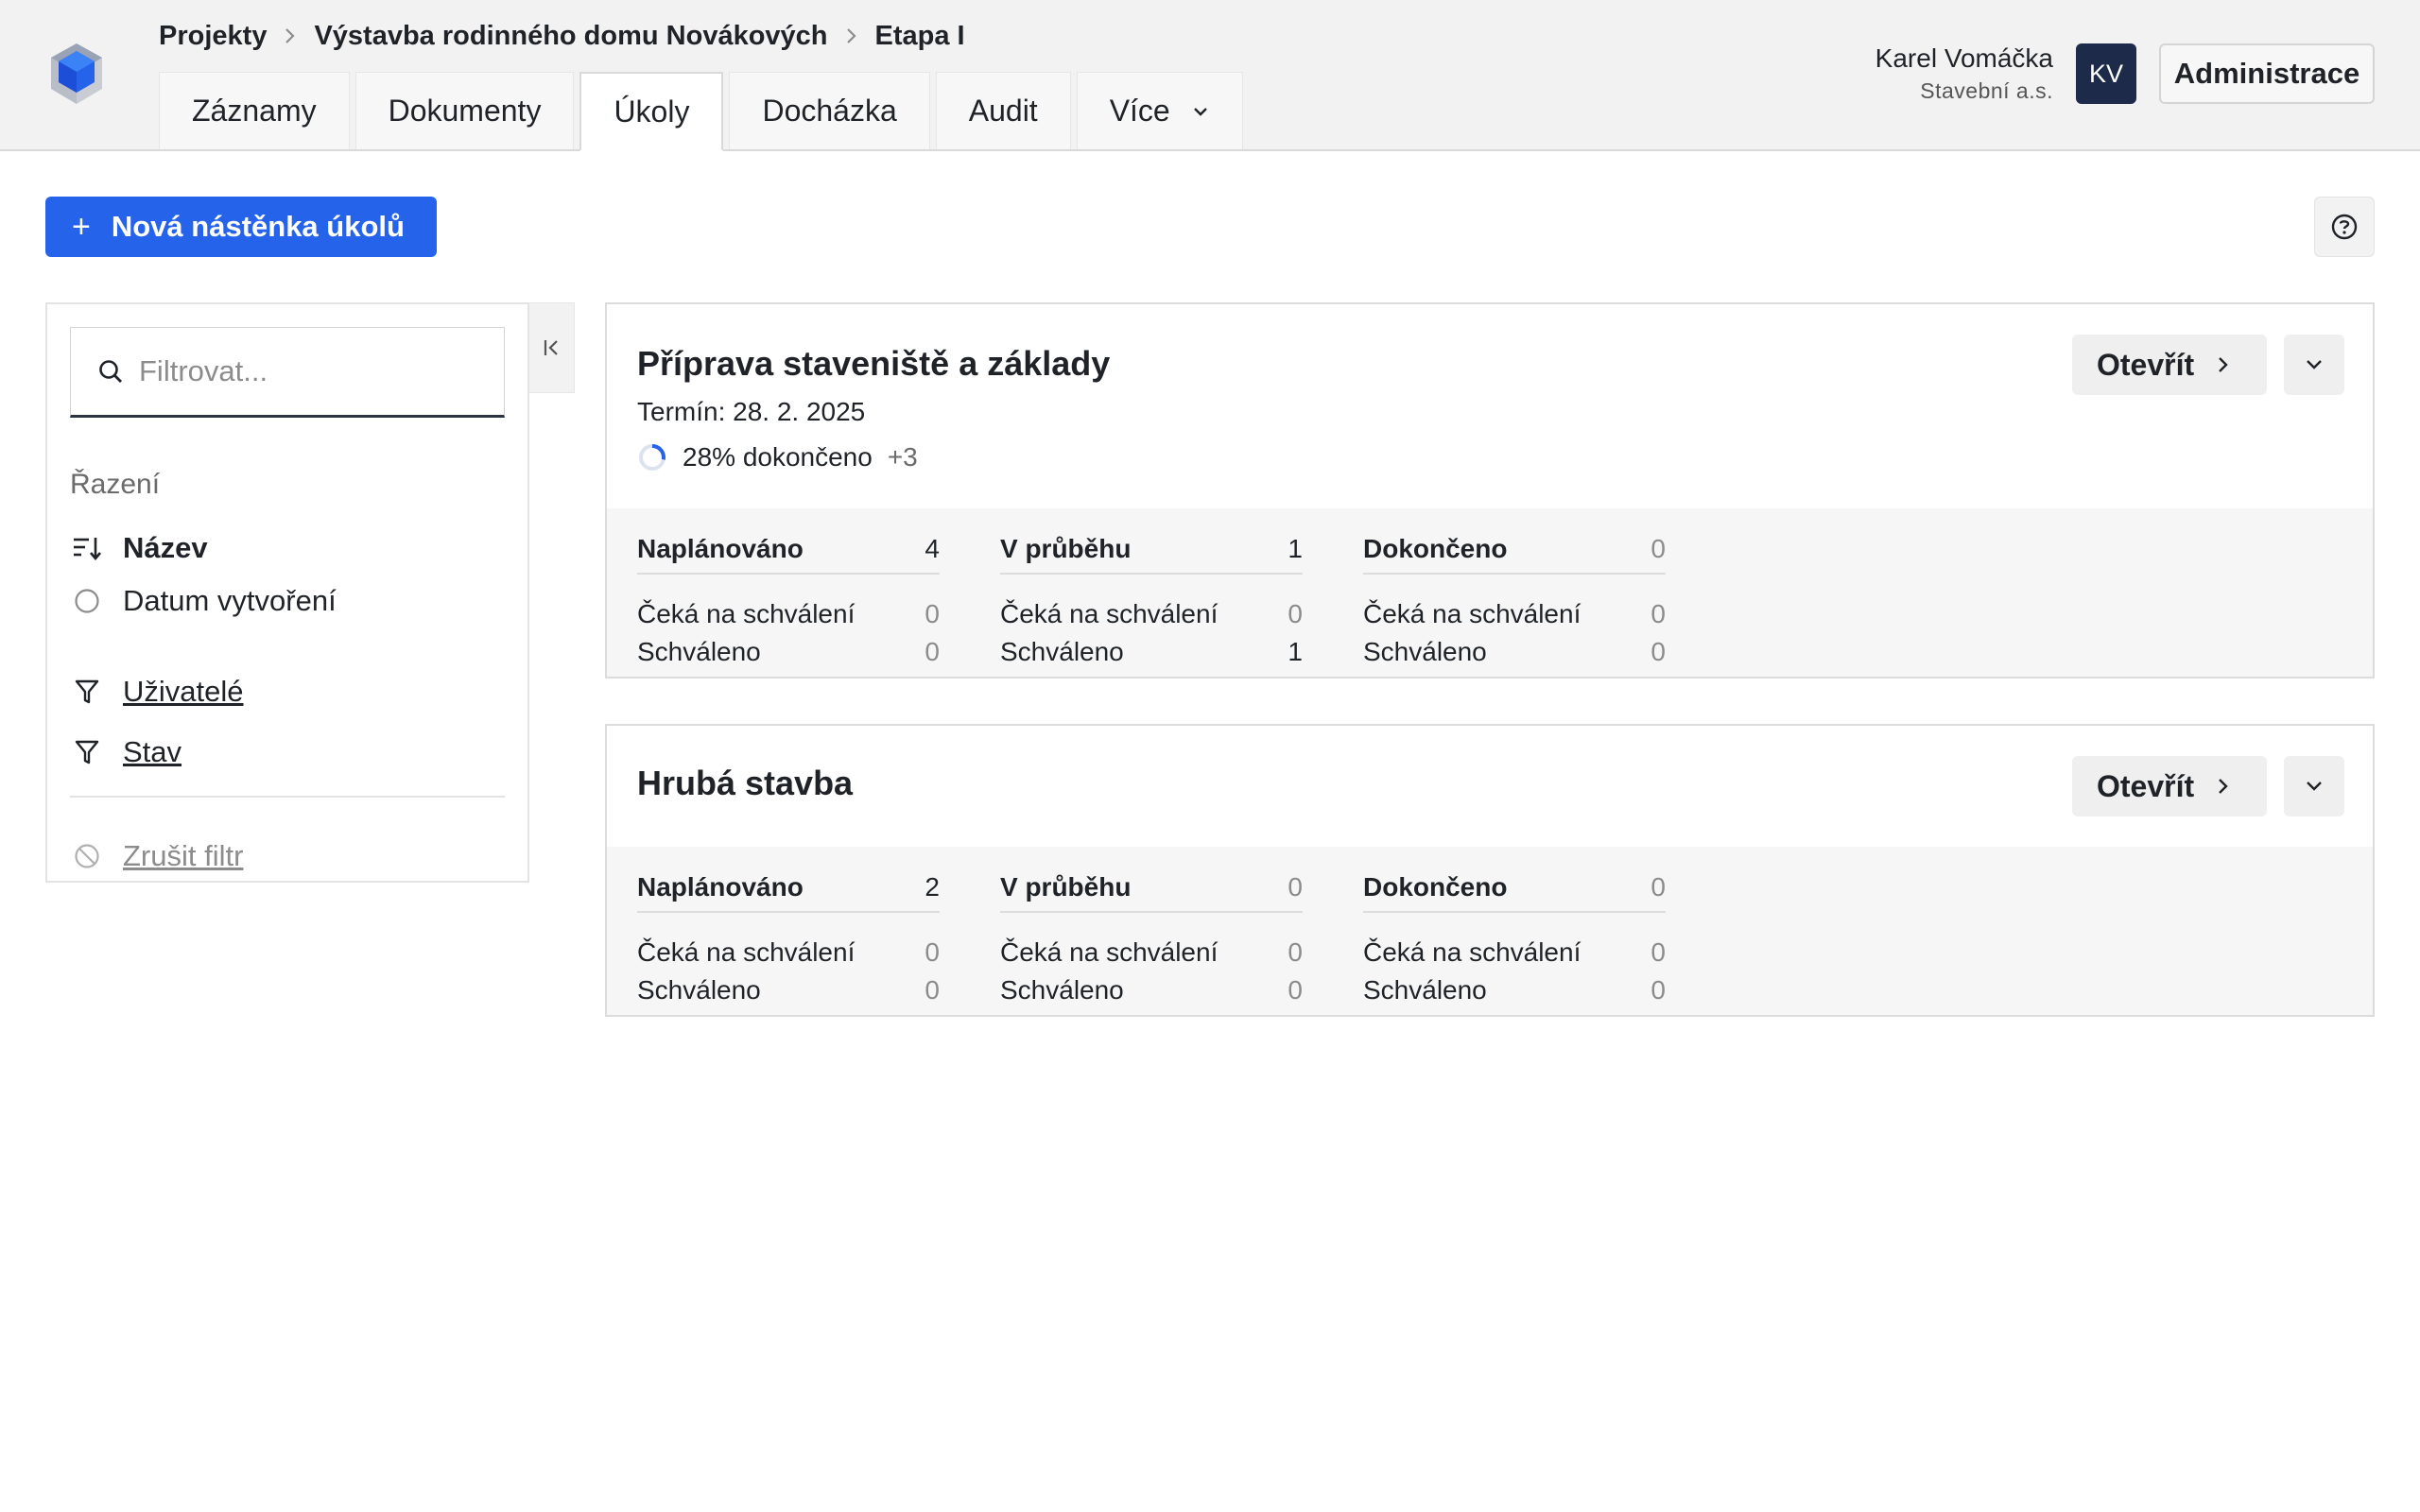  I want to click on tab-documents: Dokumenty, so click(464, 110).